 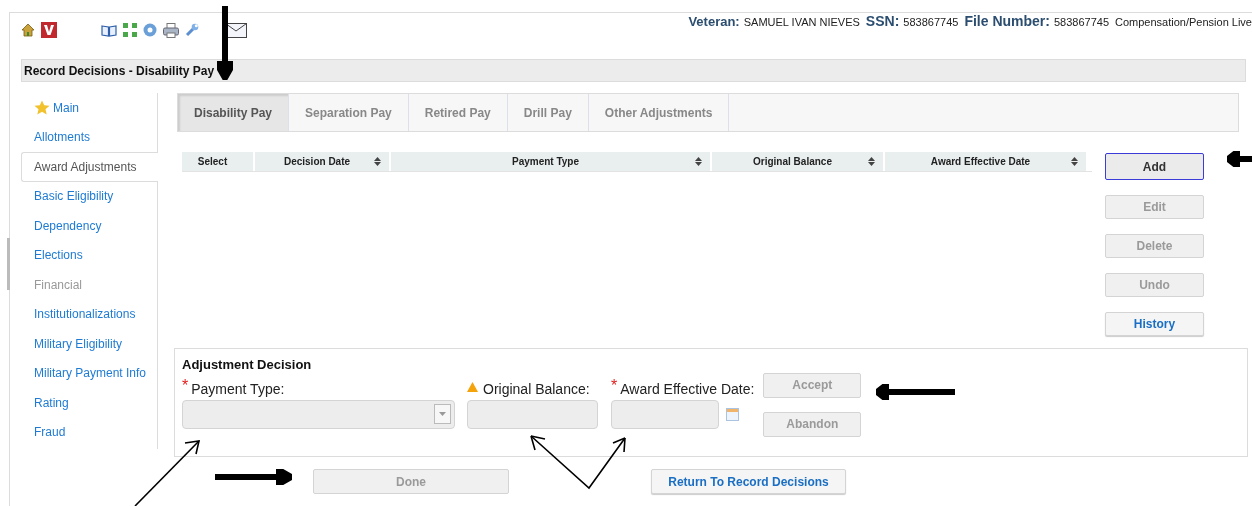 What do you see at coordinates (171, 30) in the screenshot?
I see `print-icon` at bounding box center [171, 30].